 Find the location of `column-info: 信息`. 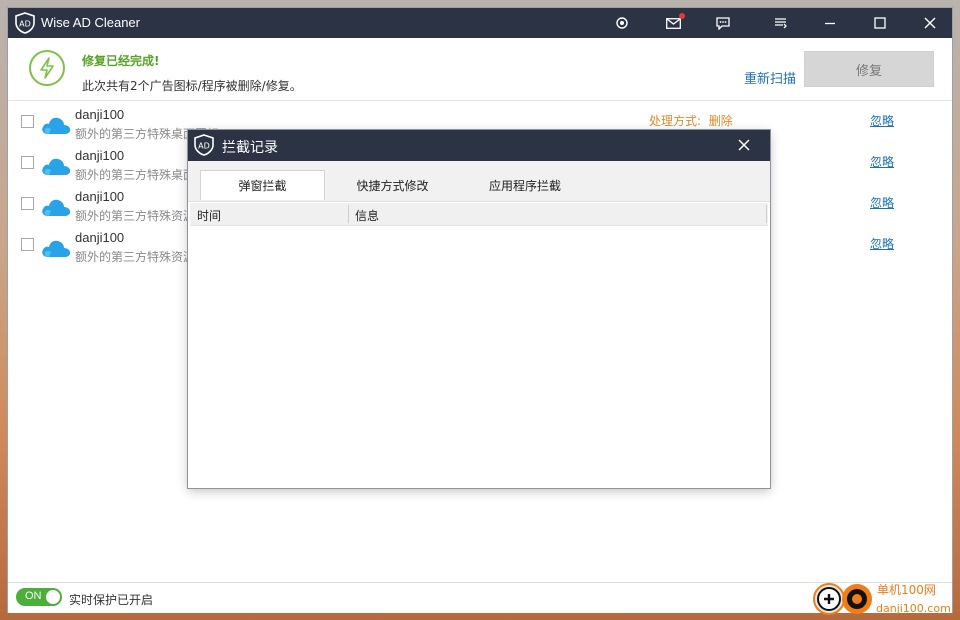

column-info: 信息 is located at coordinates (367, 215).